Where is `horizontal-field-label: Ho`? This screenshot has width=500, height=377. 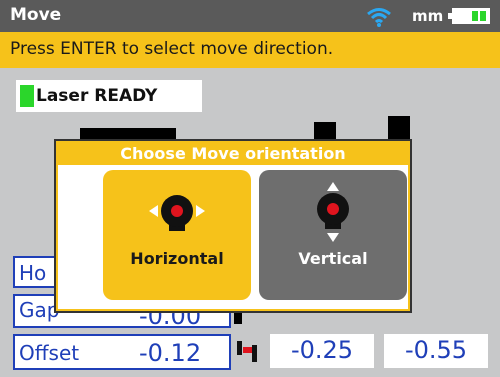
horizontal-field-label: Ho is located at coordinates (33, 273).